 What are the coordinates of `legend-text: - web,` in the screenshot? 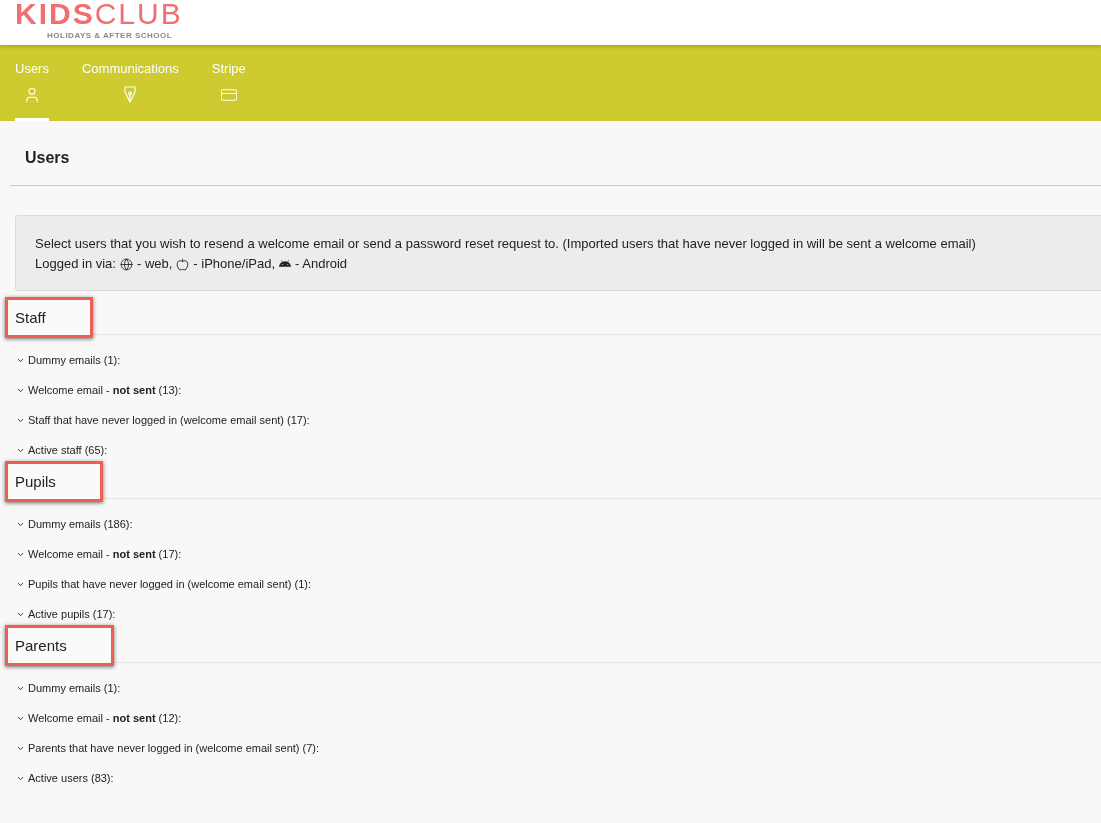 It's located at (154, 264).